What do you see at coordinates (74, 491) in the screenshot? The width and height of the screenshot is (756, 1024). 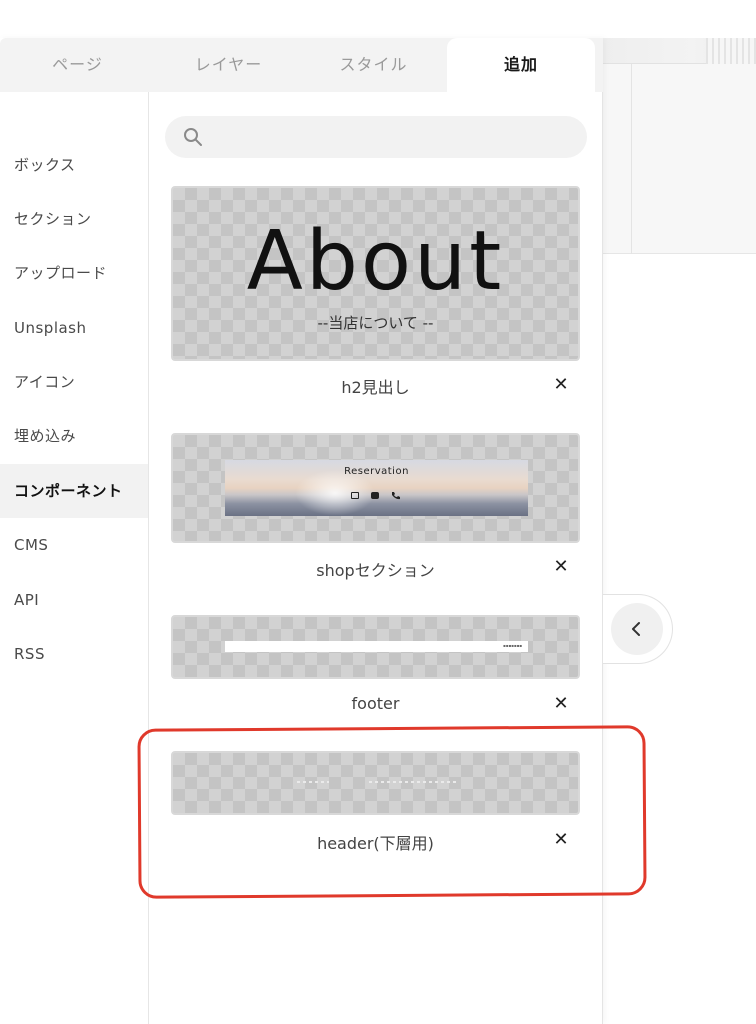 I see `sidebar-item-component: コンポーネント` at bounding box center [74, 491].